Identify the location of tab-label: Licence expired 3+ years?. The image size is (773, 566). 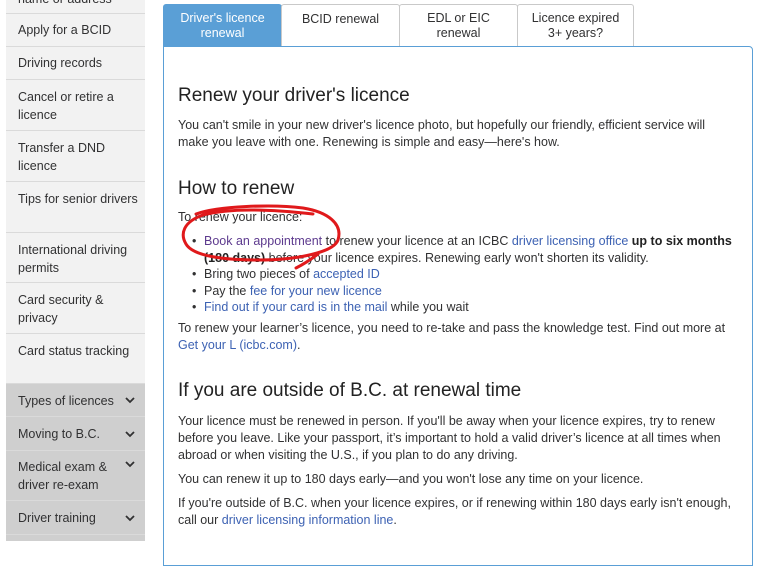
(575, 25).